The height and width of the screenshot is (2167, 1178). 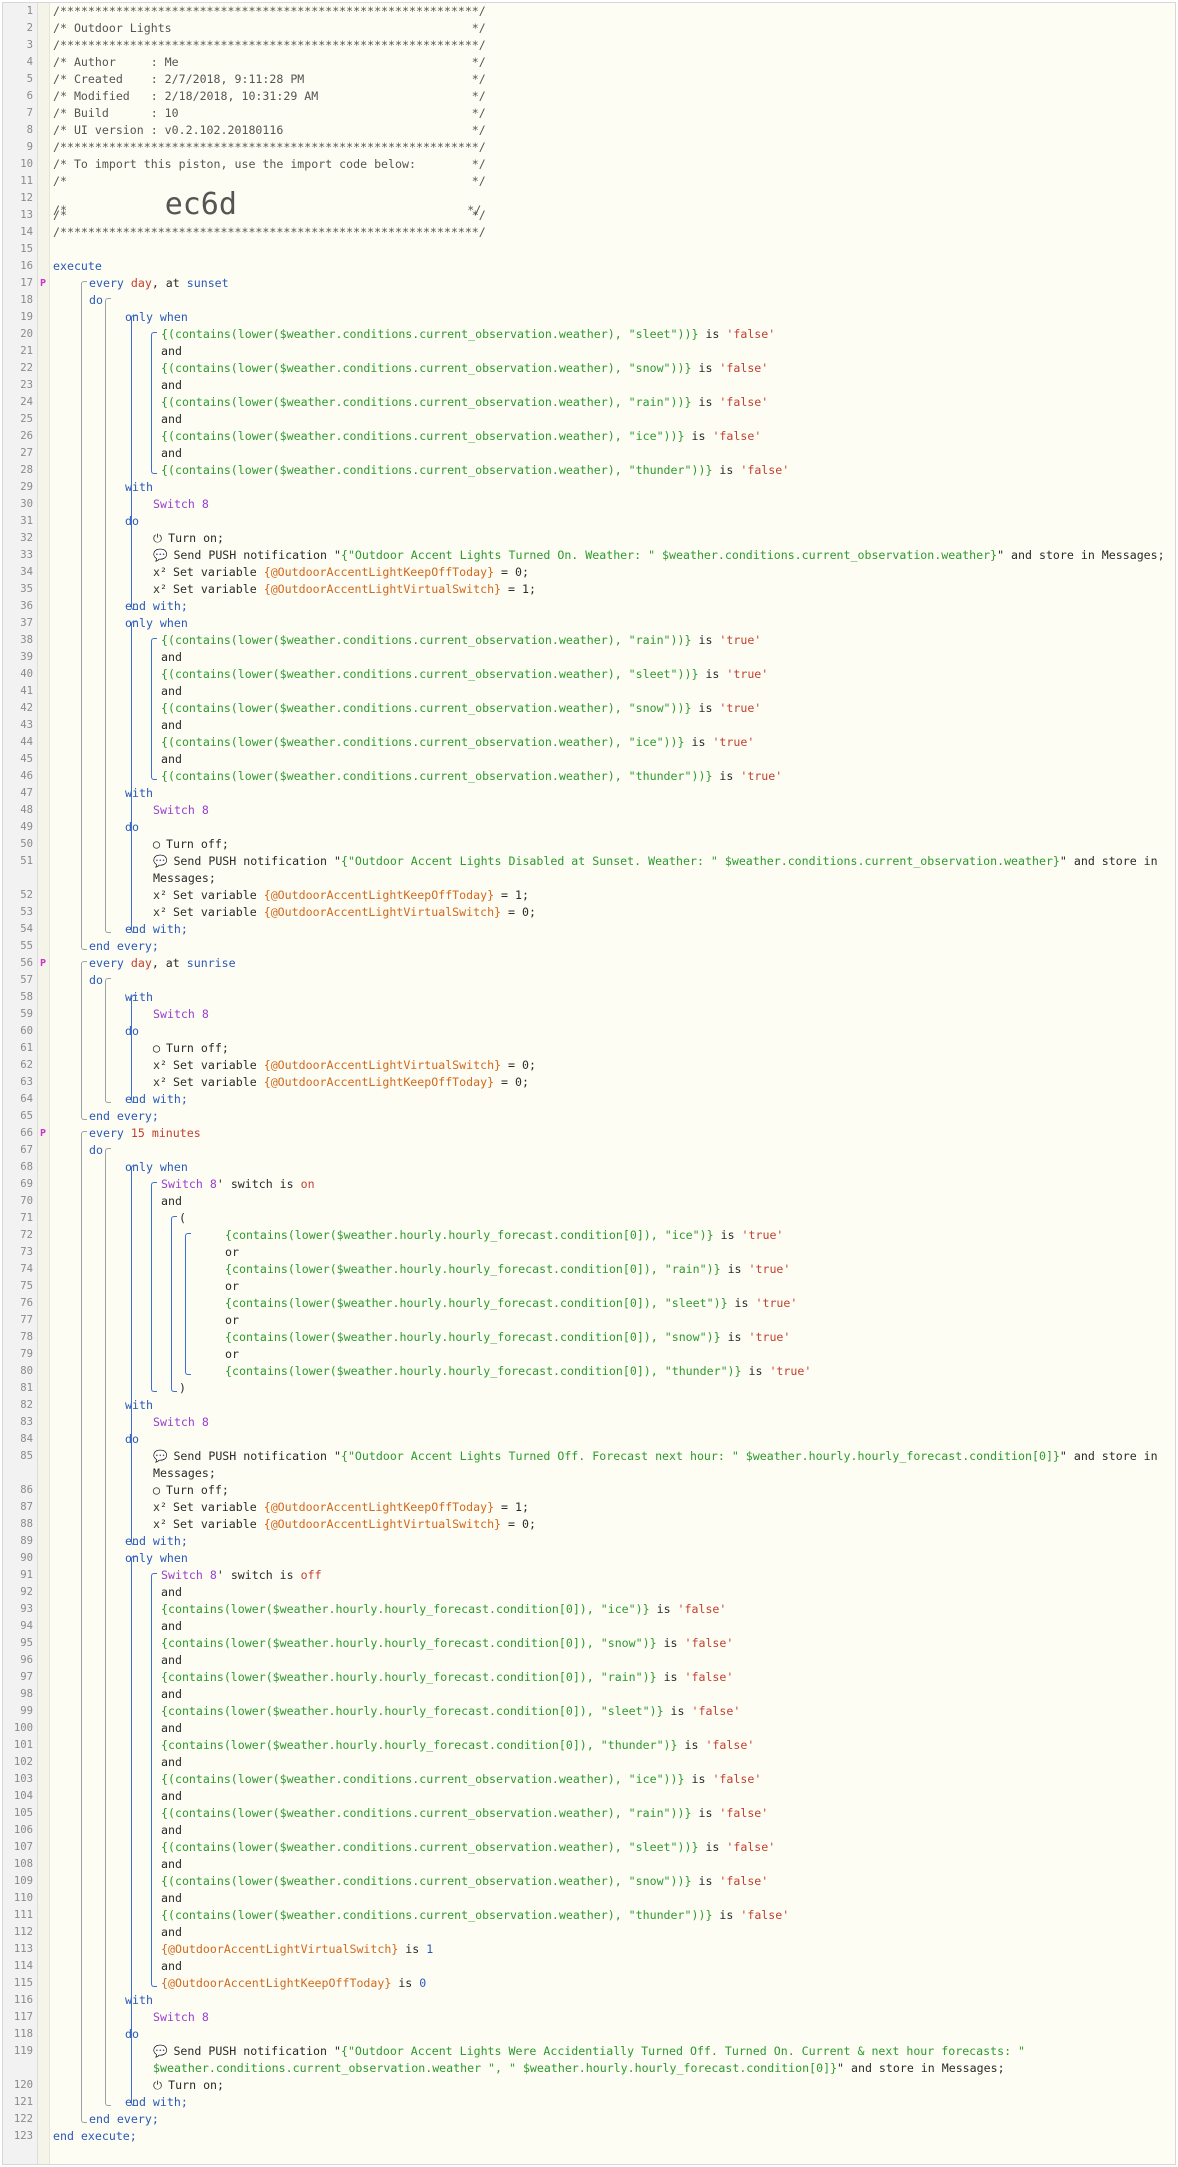 What do you see at coordinates (29, 45) in the screenshot?
I see `line-number: 3` at bounding box center [29, 45].